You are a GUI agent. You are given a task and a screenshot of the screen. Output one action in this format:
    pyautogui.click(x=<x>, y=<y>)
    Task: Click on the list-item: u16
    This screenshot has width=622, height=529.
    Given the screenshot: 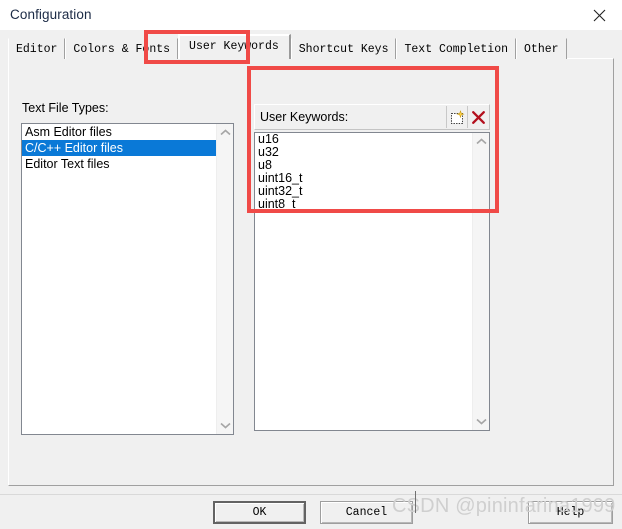 What is the action you would take?
    pyautogui.click(x=363, y=139)
    